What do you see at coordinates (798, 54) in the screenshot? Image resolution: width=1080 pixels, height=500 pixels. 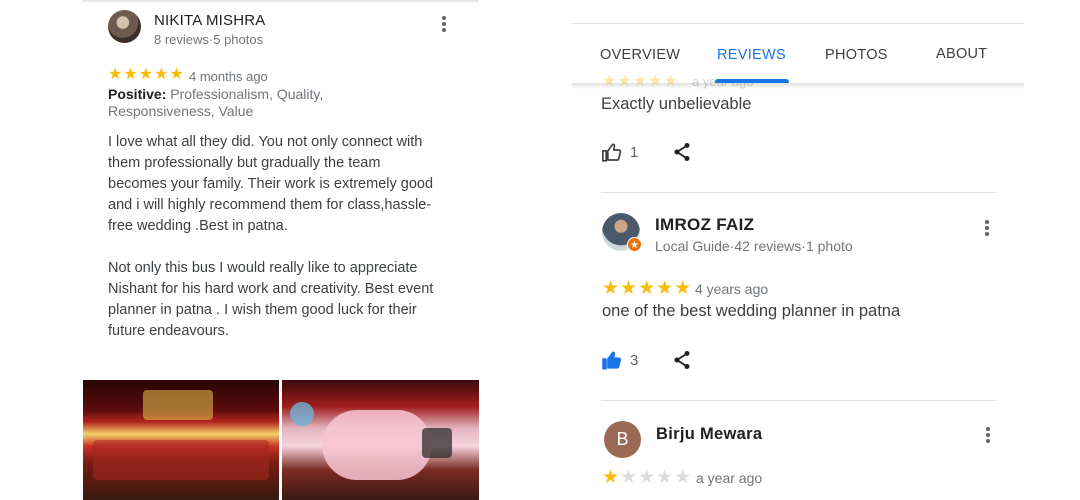 I see `tab-bar: OVERVIEW REVIEWS PHOTOS ABOUT` at bounding box center [798, 54].